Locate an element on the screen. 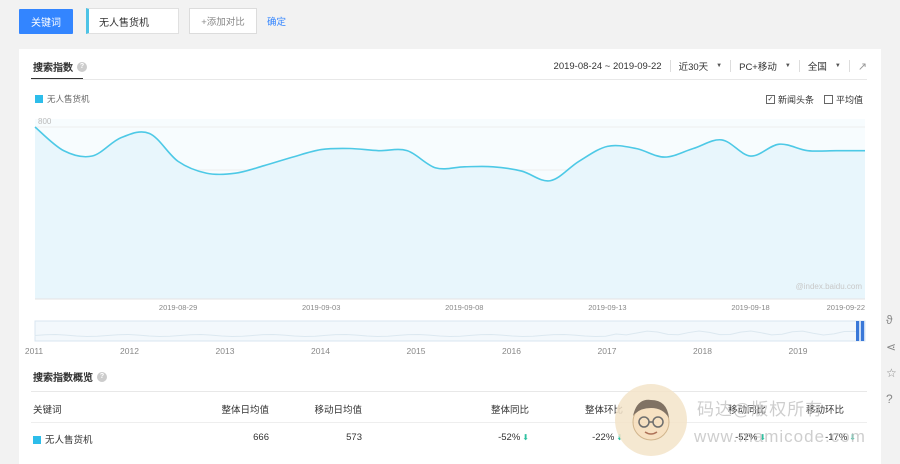 Image resolution: width=900 pixels, height=464 pixels. period-label: 近30天 is located at coordinates (693, 67).